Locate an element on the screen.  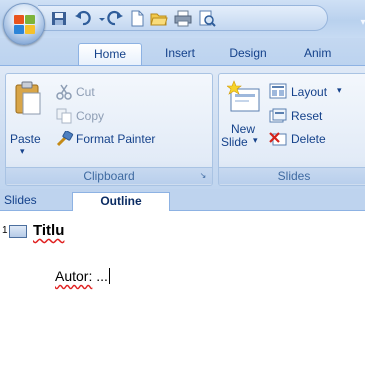
clipboard-launcher-icon: ↘ is located at coordinates (203, 176).